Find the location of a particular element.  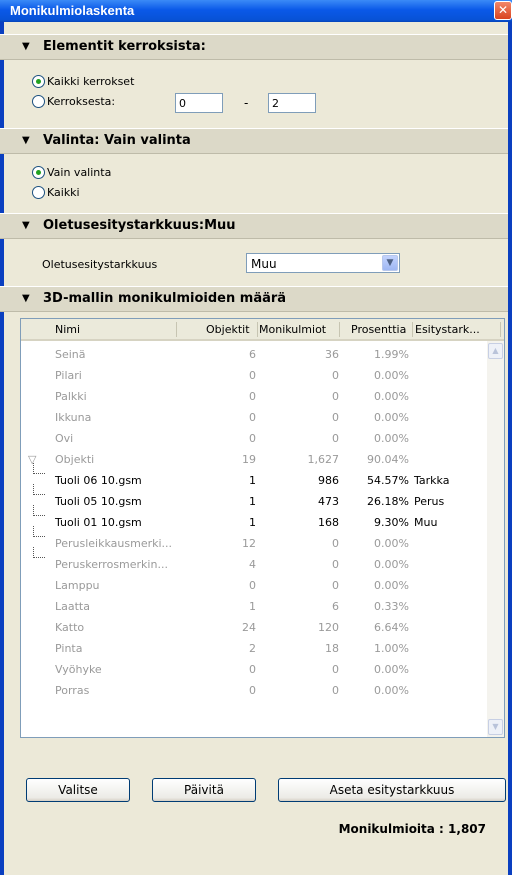

cell-polygons: 6 is located at coordinates (335, 606).